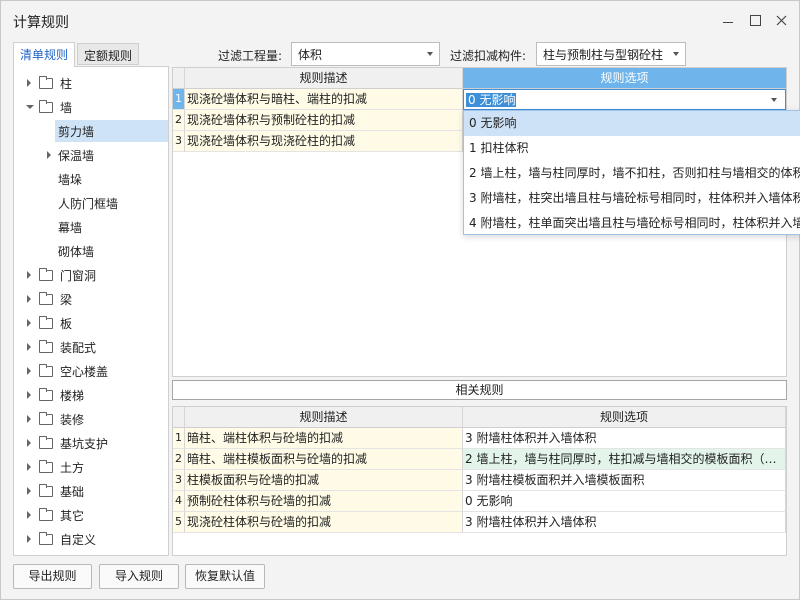 This screenshot has width=800, height=600. Describe the element at coordinates (76, 252) in the screenshot. I see `tree-item-label: 砌体墙` at that location.